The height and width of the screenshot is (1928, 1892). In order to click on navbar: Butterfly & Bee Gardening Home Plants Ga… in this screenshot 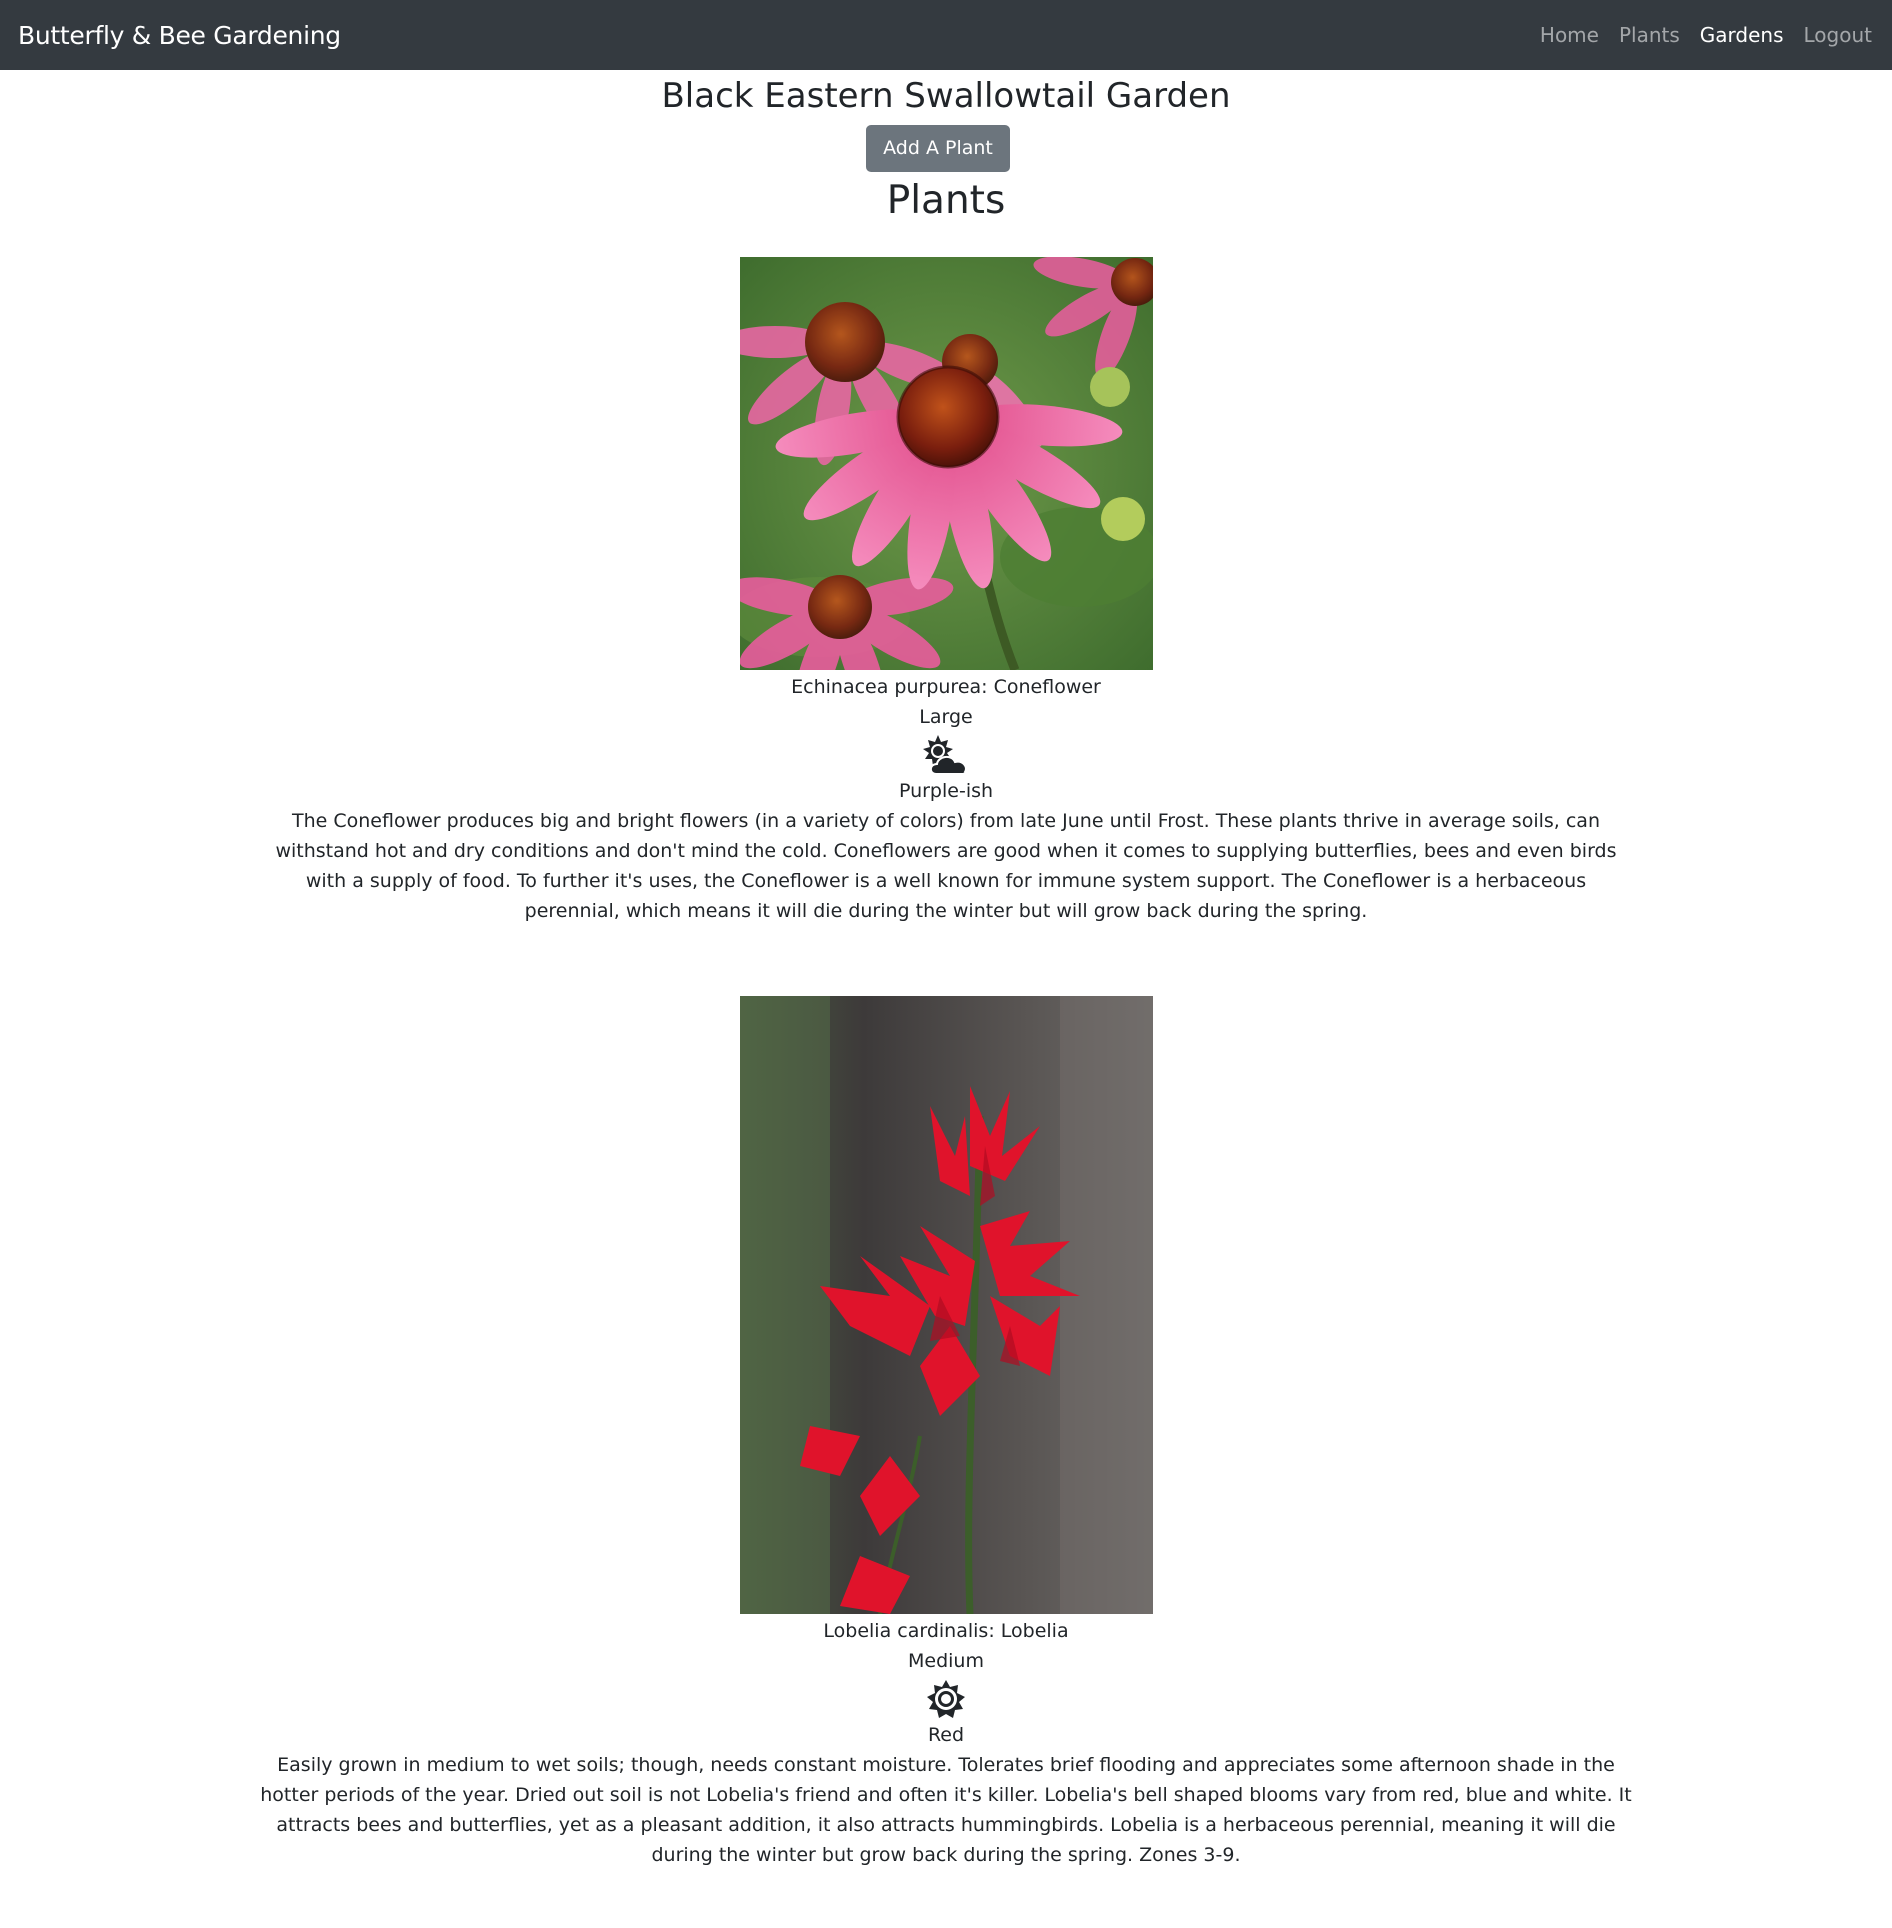, I will do `click(946, 35)`.